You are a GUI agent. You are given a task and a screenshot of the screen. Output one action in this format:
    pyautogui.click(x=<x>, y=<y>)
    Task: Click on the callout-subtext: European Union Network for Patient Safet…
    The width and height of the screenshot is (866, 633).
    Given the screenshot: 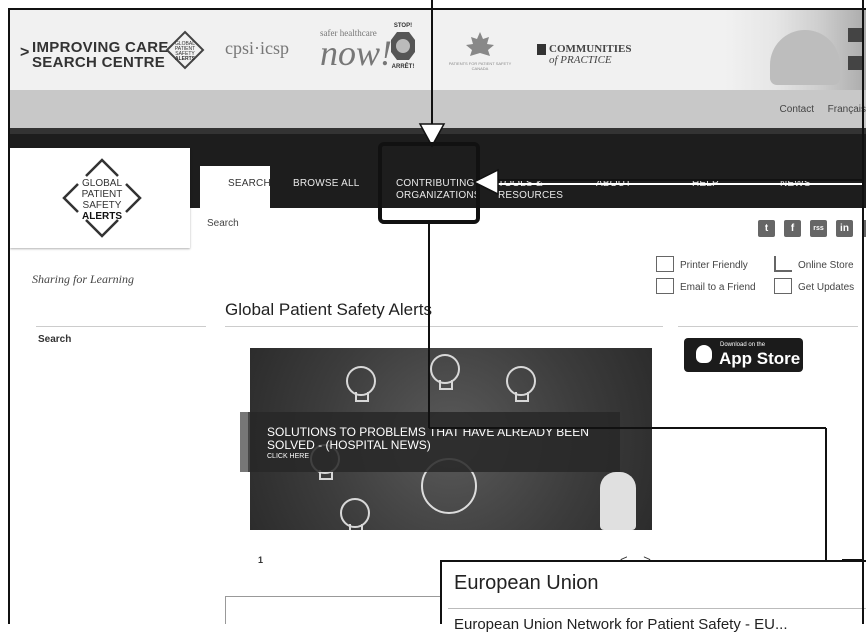 What is the action you would take?
    pyautogui.click(x=621, y=624)
    